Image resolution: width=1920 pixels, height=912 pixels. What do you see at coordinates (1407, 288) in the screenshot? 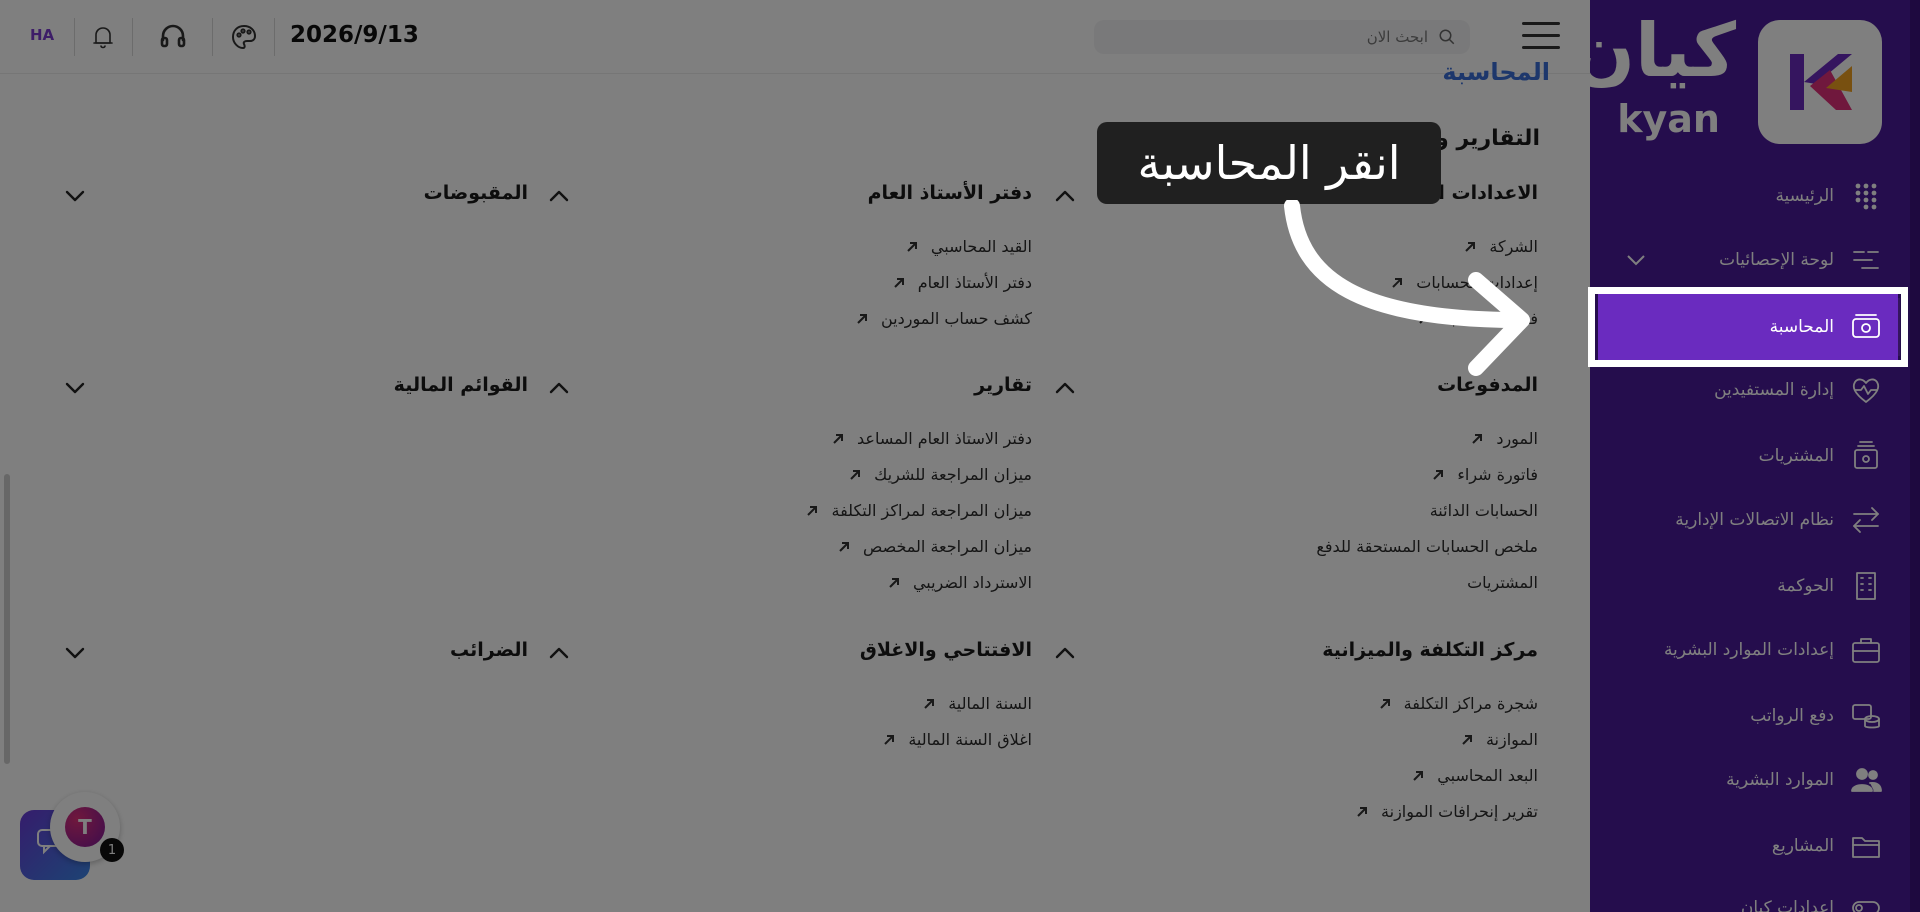
I see `curved-arrow-icon` at bounding box center [1407, 288].